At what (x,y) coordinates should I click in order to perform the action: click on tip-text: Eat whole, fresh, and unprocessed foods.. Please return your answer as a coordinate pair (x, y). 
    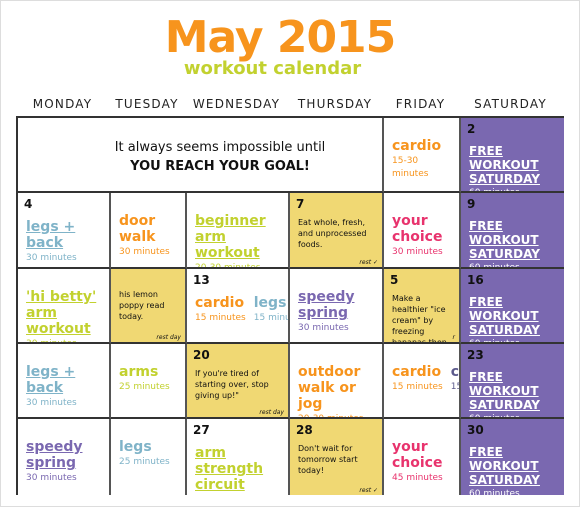
    Looking at the image, I should click on (332, 233).